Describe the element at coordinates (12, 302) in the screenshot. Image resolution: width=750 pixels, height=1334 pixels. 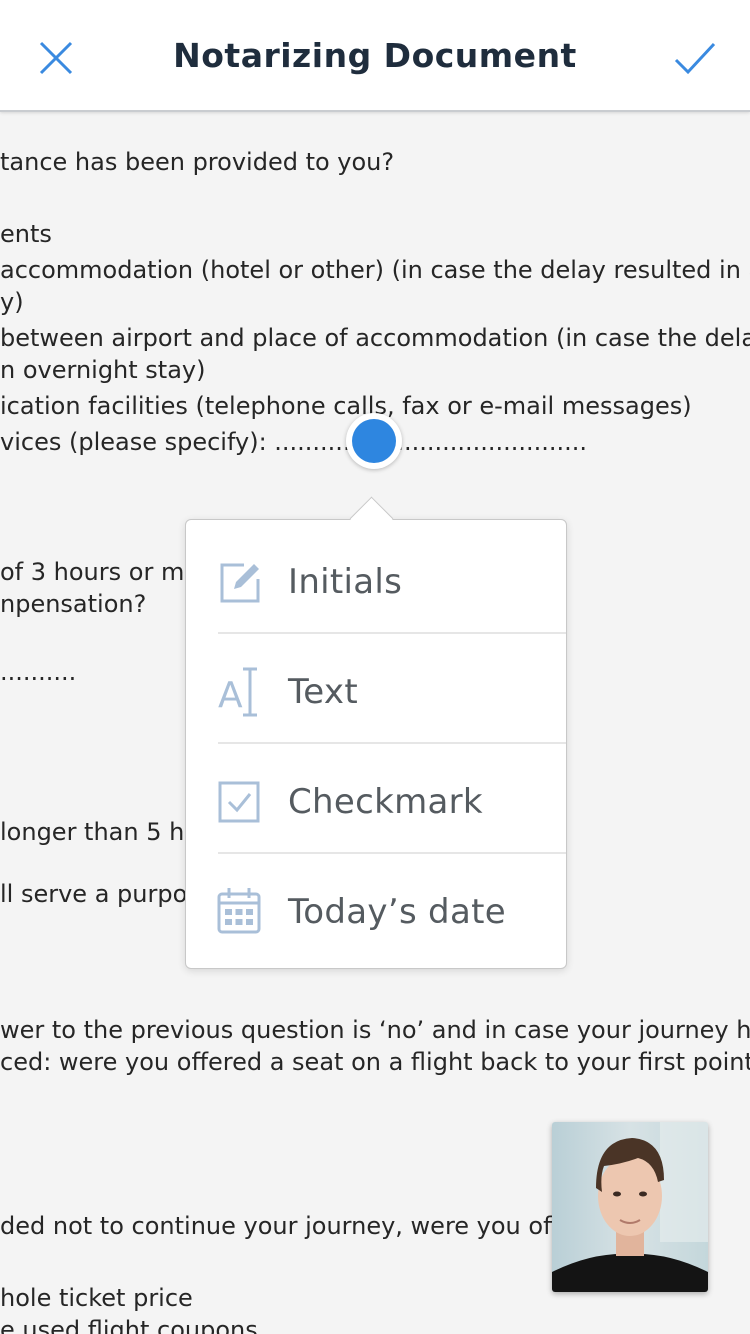
I see `document-line: y)` at that location.